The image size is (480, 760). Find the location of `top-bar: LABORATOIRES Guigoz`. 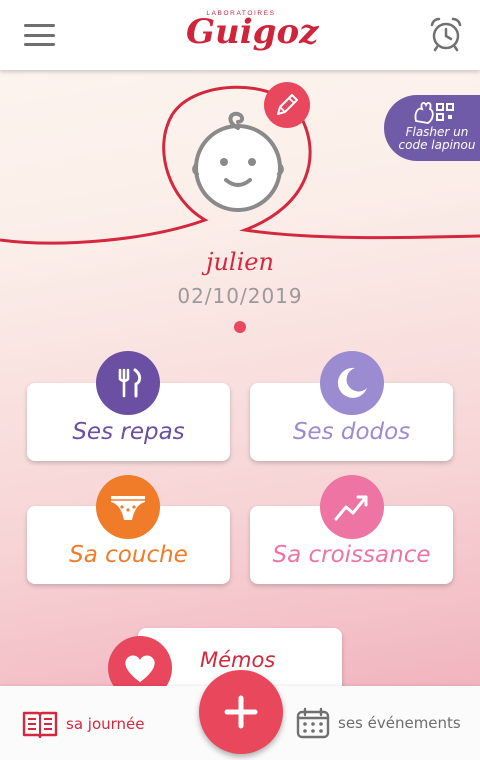

top-bar: LABORATOIRES Guigoz is located at coordinates (240, 35).